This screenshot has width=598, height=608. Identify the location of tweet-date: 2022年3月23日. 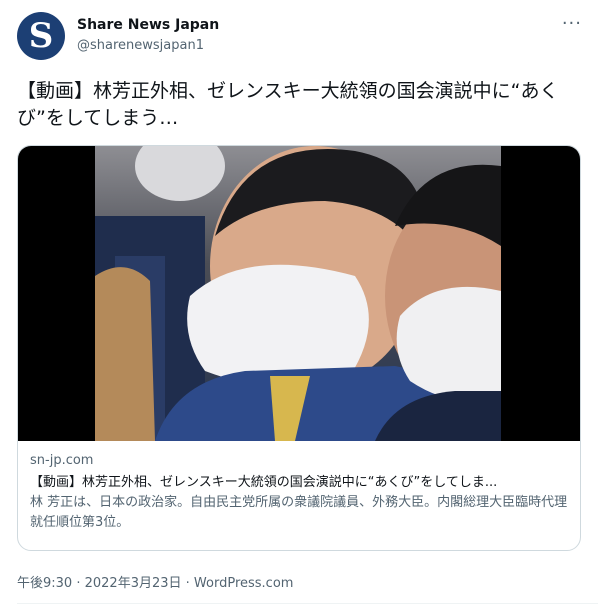
(133, 583).